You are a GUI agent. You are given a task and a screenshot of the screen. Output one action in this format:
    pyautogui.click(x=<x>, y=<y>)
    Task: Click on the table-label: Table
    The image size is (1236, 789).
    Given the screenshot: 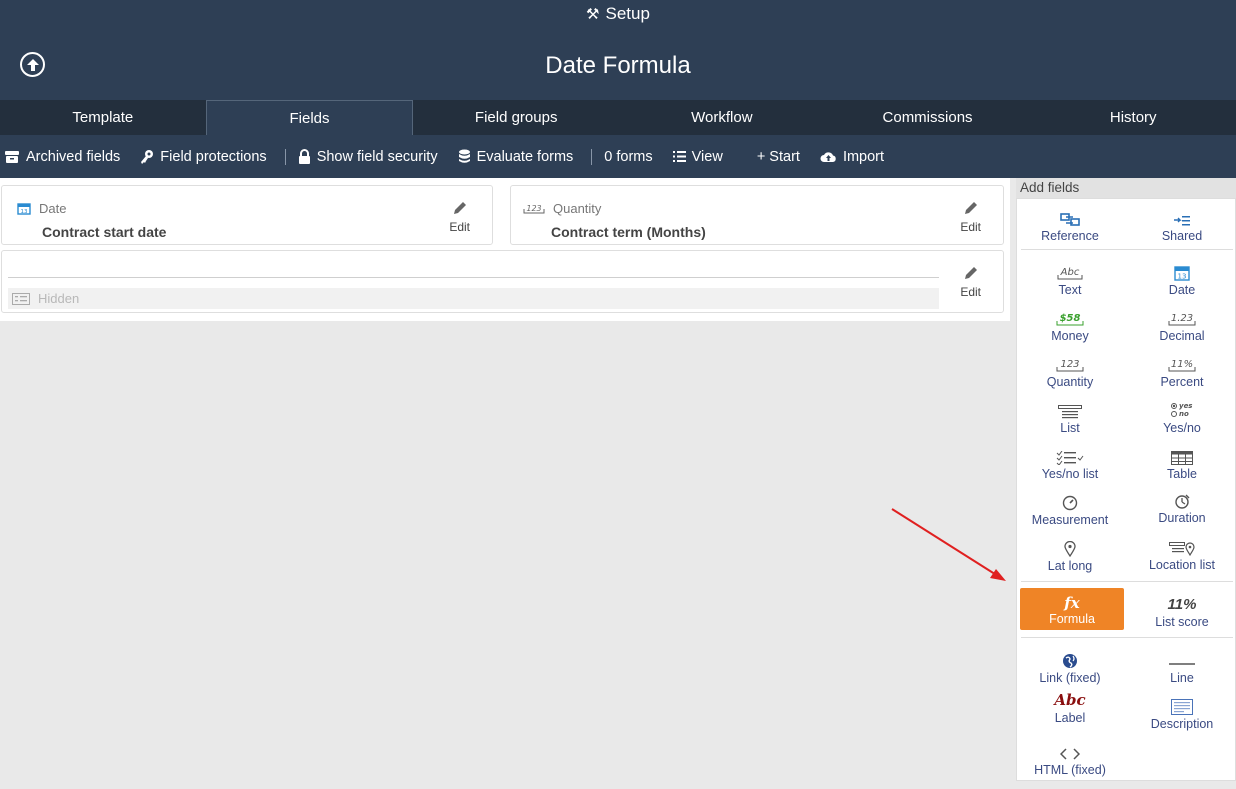 What is the action you would take?
    pyautogui.click(x=1182, y=474)
    